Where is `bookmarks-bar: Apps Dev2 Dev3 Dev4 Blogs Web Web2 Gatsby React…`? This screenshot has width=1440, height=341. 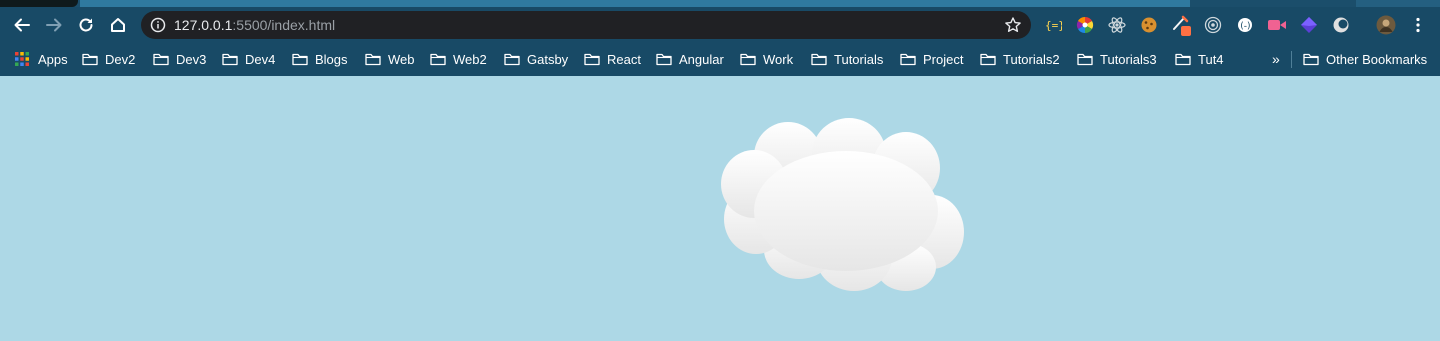
bookmarks-bar: Apps Dev2 Dev3 Dev4 Blogs Web Web2 Gatsby React… is located at coordinates (720, 59).